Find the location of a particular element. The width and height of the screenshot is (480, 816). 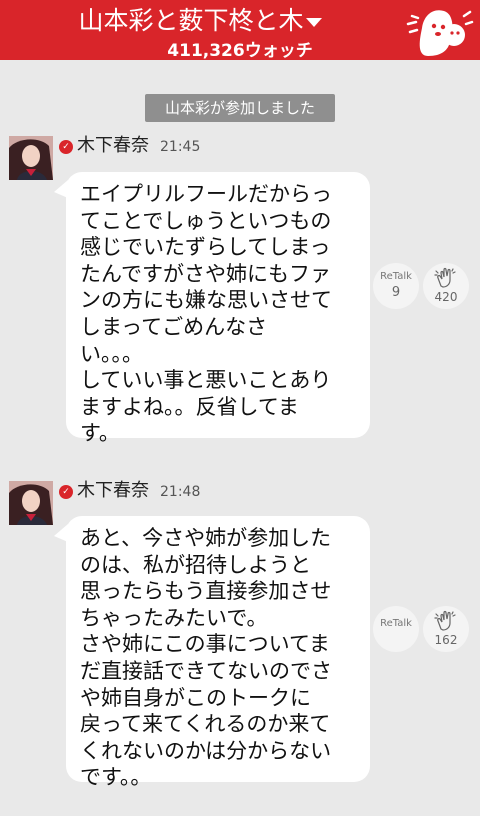

clap-count: 420 is located at coordinates (446, 297).